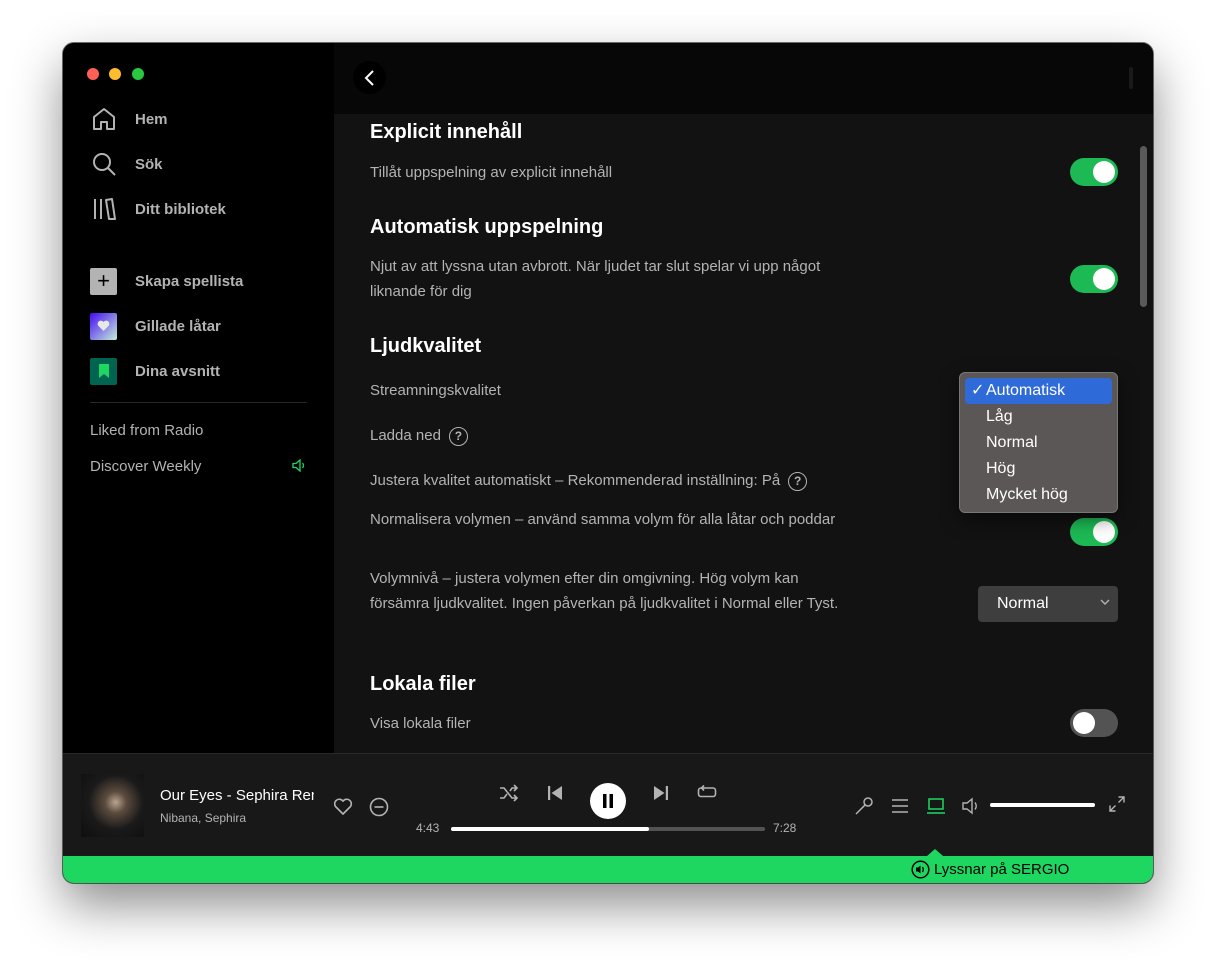 The width and height of the screenshot is (1216, 966). I want to click on dropdown-option-low: Låg, so click(1038, 417).